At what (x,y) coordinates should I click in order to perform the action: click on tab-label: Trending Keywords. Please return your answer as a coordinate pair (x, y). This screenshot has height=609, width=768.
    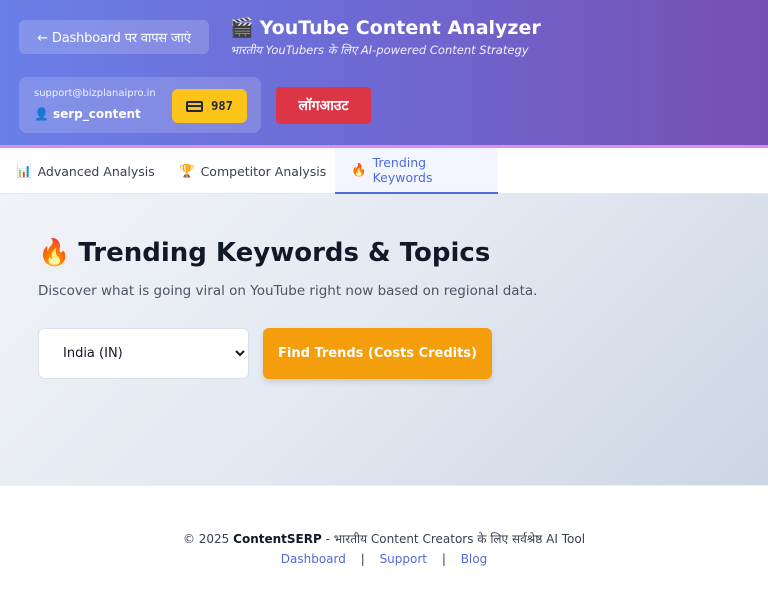
    Looking at the image, I should click on (402, 170).